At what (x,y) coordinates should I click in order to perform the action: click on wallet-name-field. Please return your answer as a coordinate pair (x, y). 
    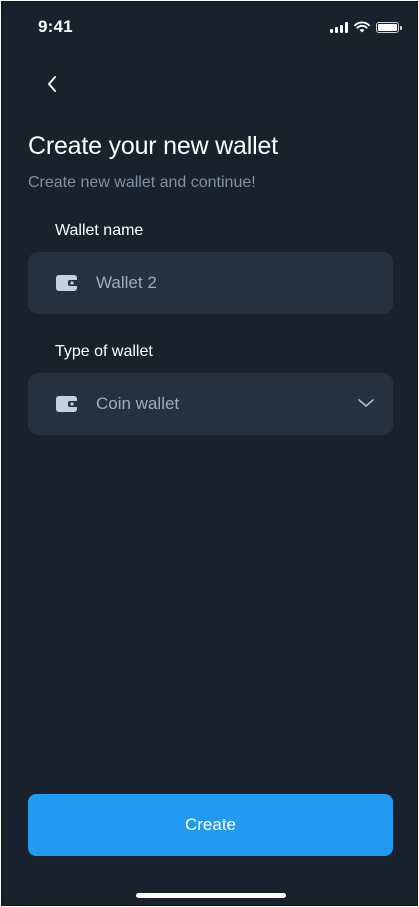
    Looking at the image, I should click on (210, 283).